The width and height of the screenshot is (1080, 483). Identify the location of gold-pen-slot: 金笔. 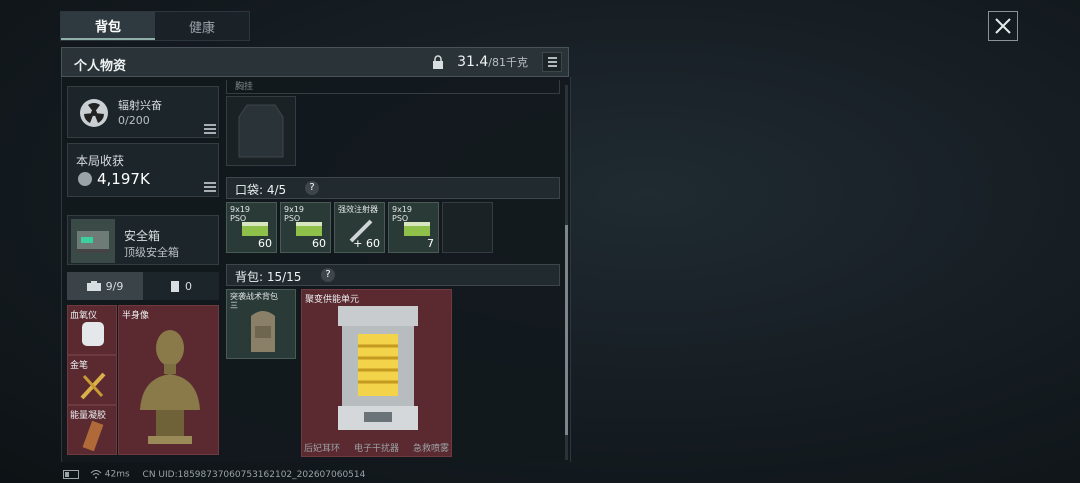
(92, 380).